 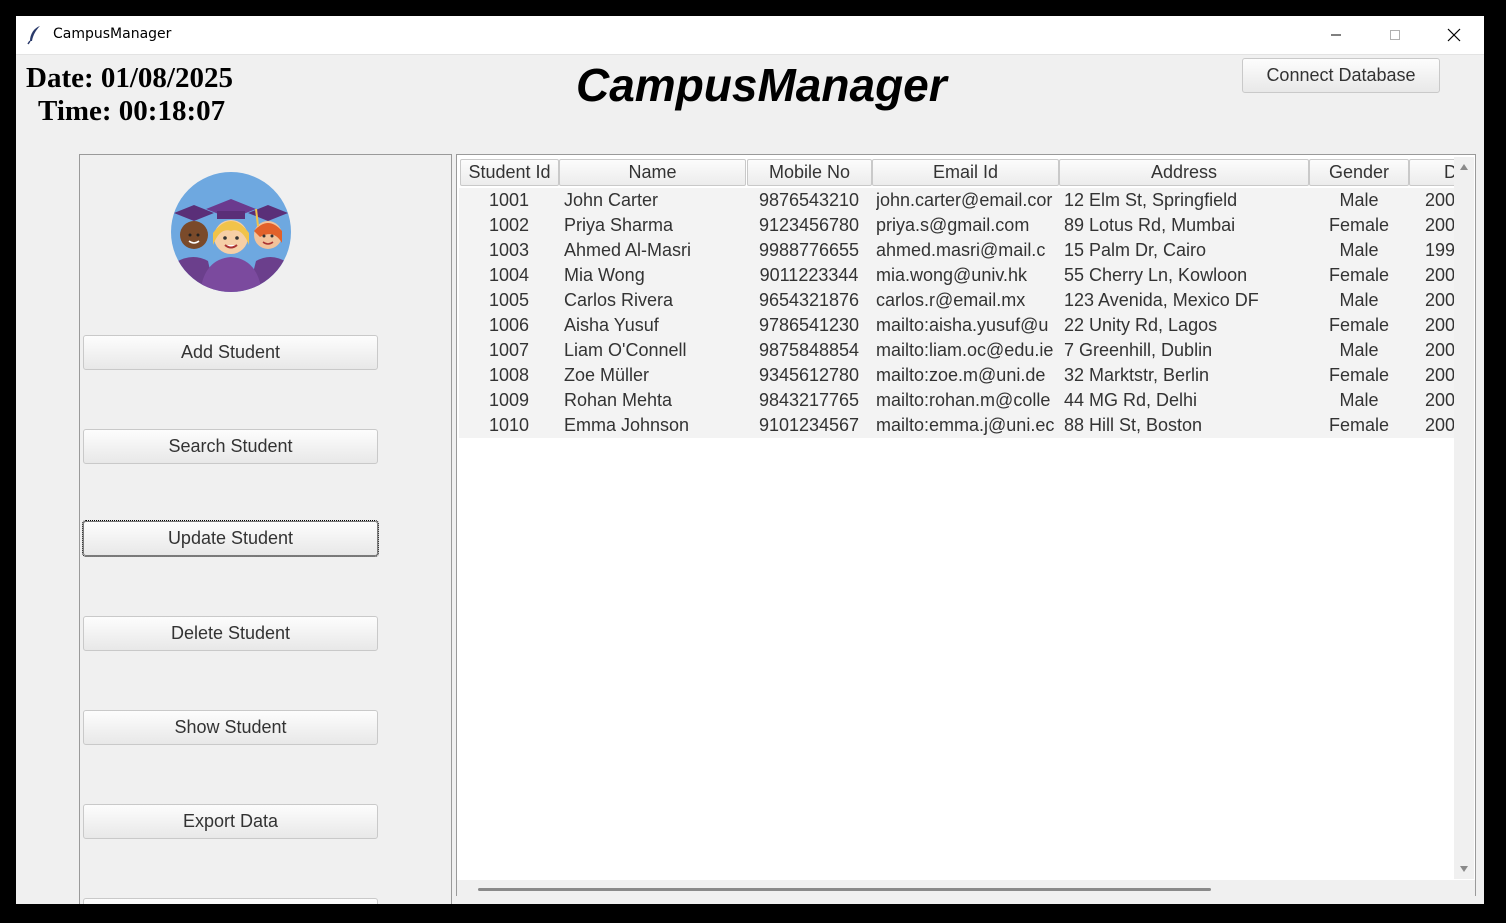 What do you see at coordinates (509, 172) in the screenshot?
I see `column-header-student-id: Student Id` at bounding box center [509, 172].